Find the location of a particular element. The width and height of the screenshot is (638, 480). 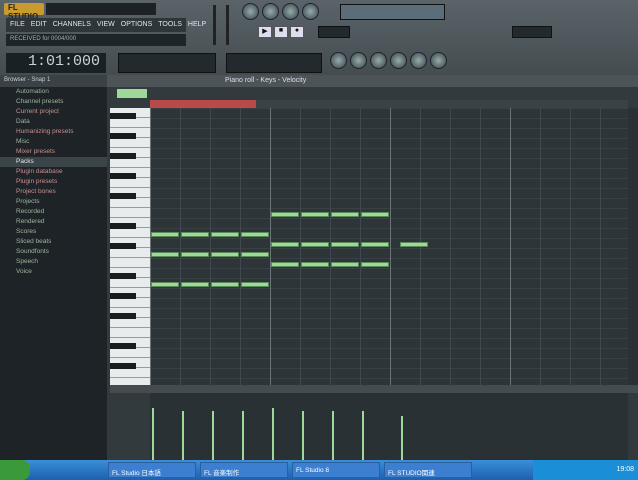

menu-tools: TOOLS is located at coordinates (170, 25).